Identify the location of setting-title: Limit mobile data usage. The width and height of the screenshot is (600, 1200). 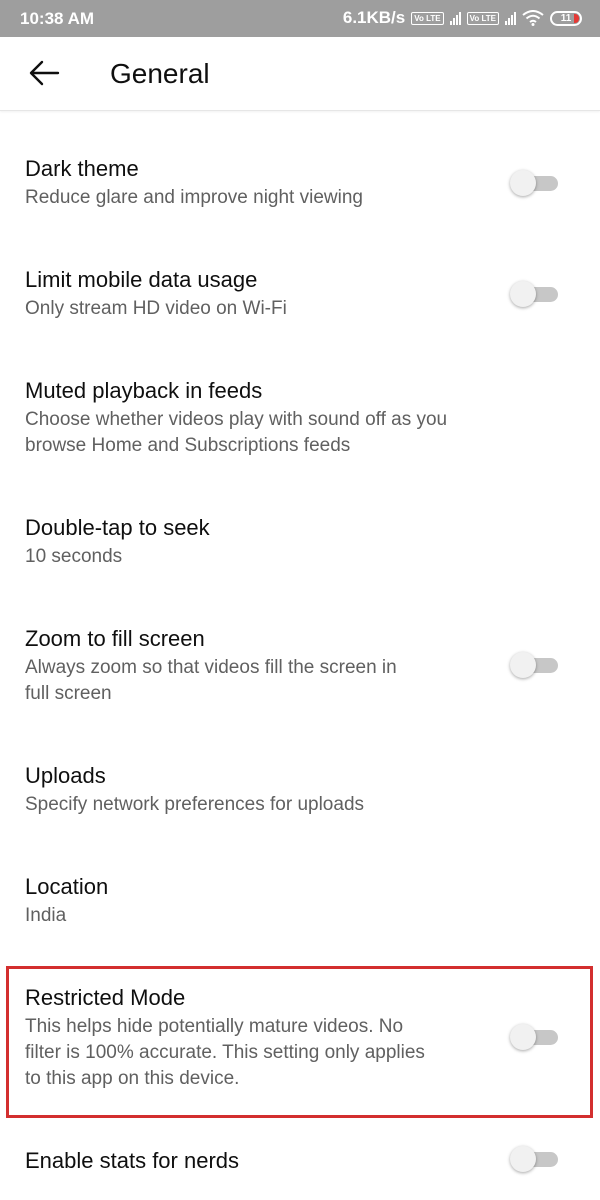
(141, 279).